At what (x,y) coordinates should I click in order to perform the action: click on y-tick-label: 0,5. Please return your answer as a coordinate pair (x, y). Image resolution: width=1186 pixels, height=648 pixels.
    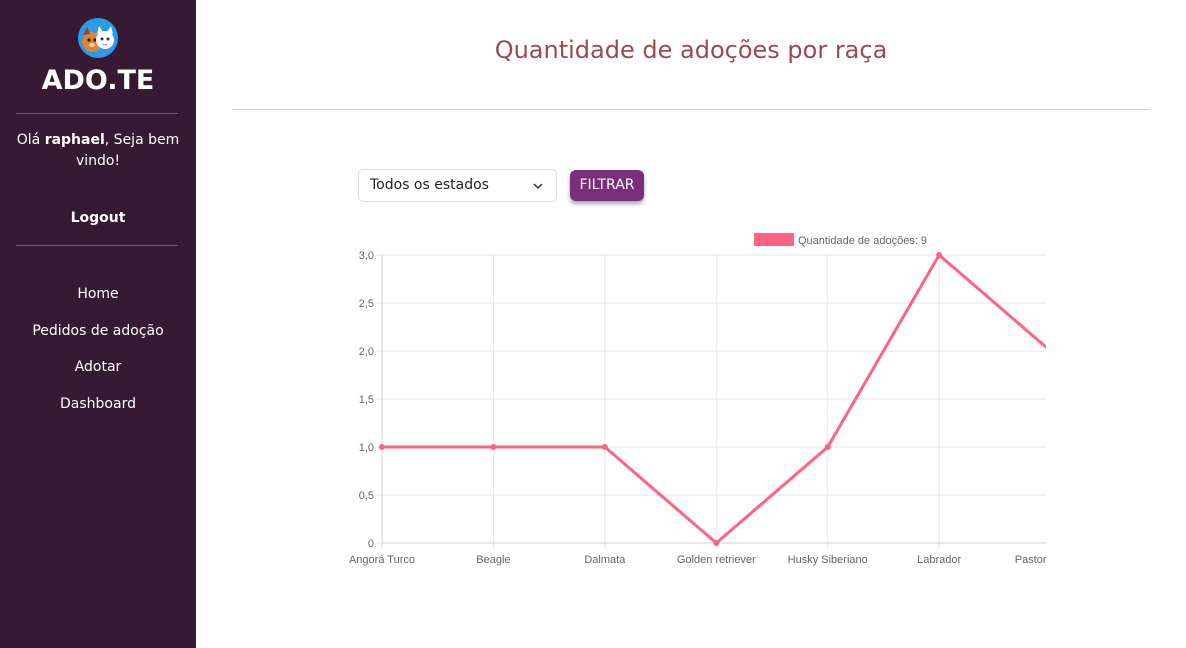
    Looking at the image, I should click on (366, 496).